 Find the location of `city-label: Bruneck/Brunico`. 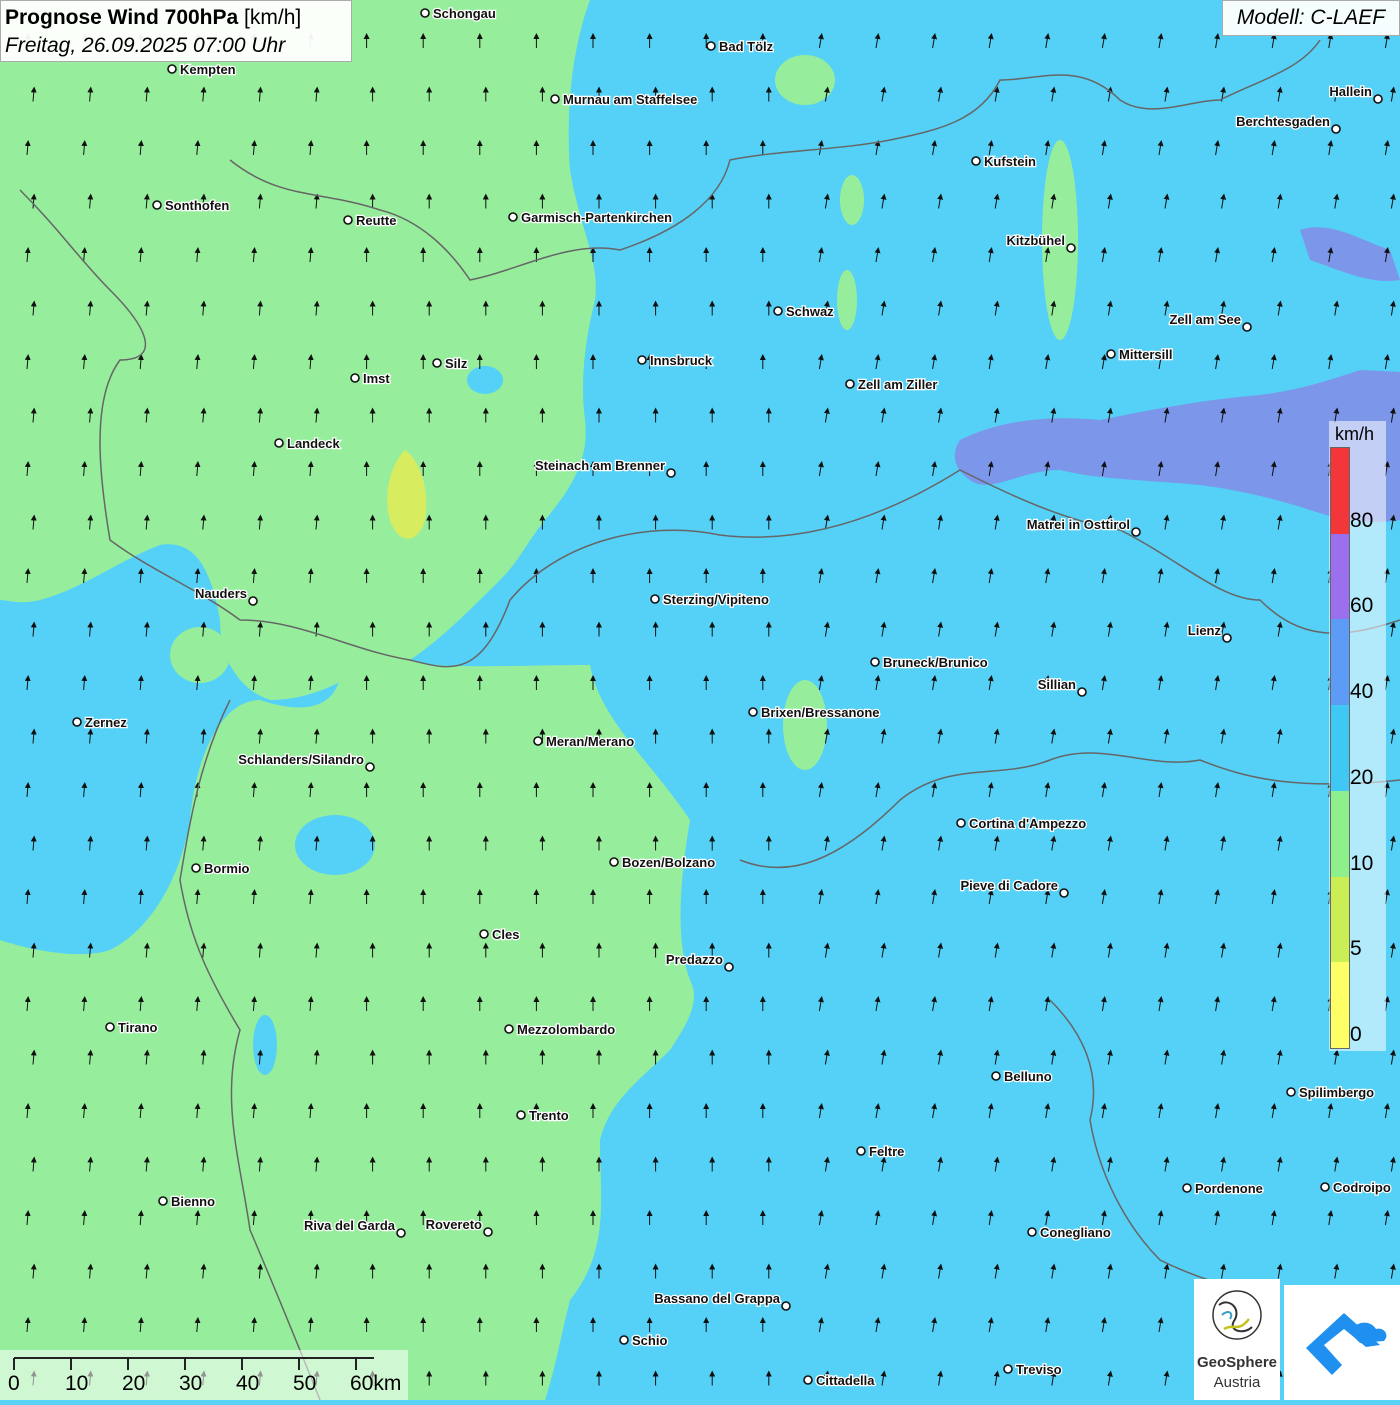

city-label: Bruneck/Brunico is located at coordinates (935, 662).